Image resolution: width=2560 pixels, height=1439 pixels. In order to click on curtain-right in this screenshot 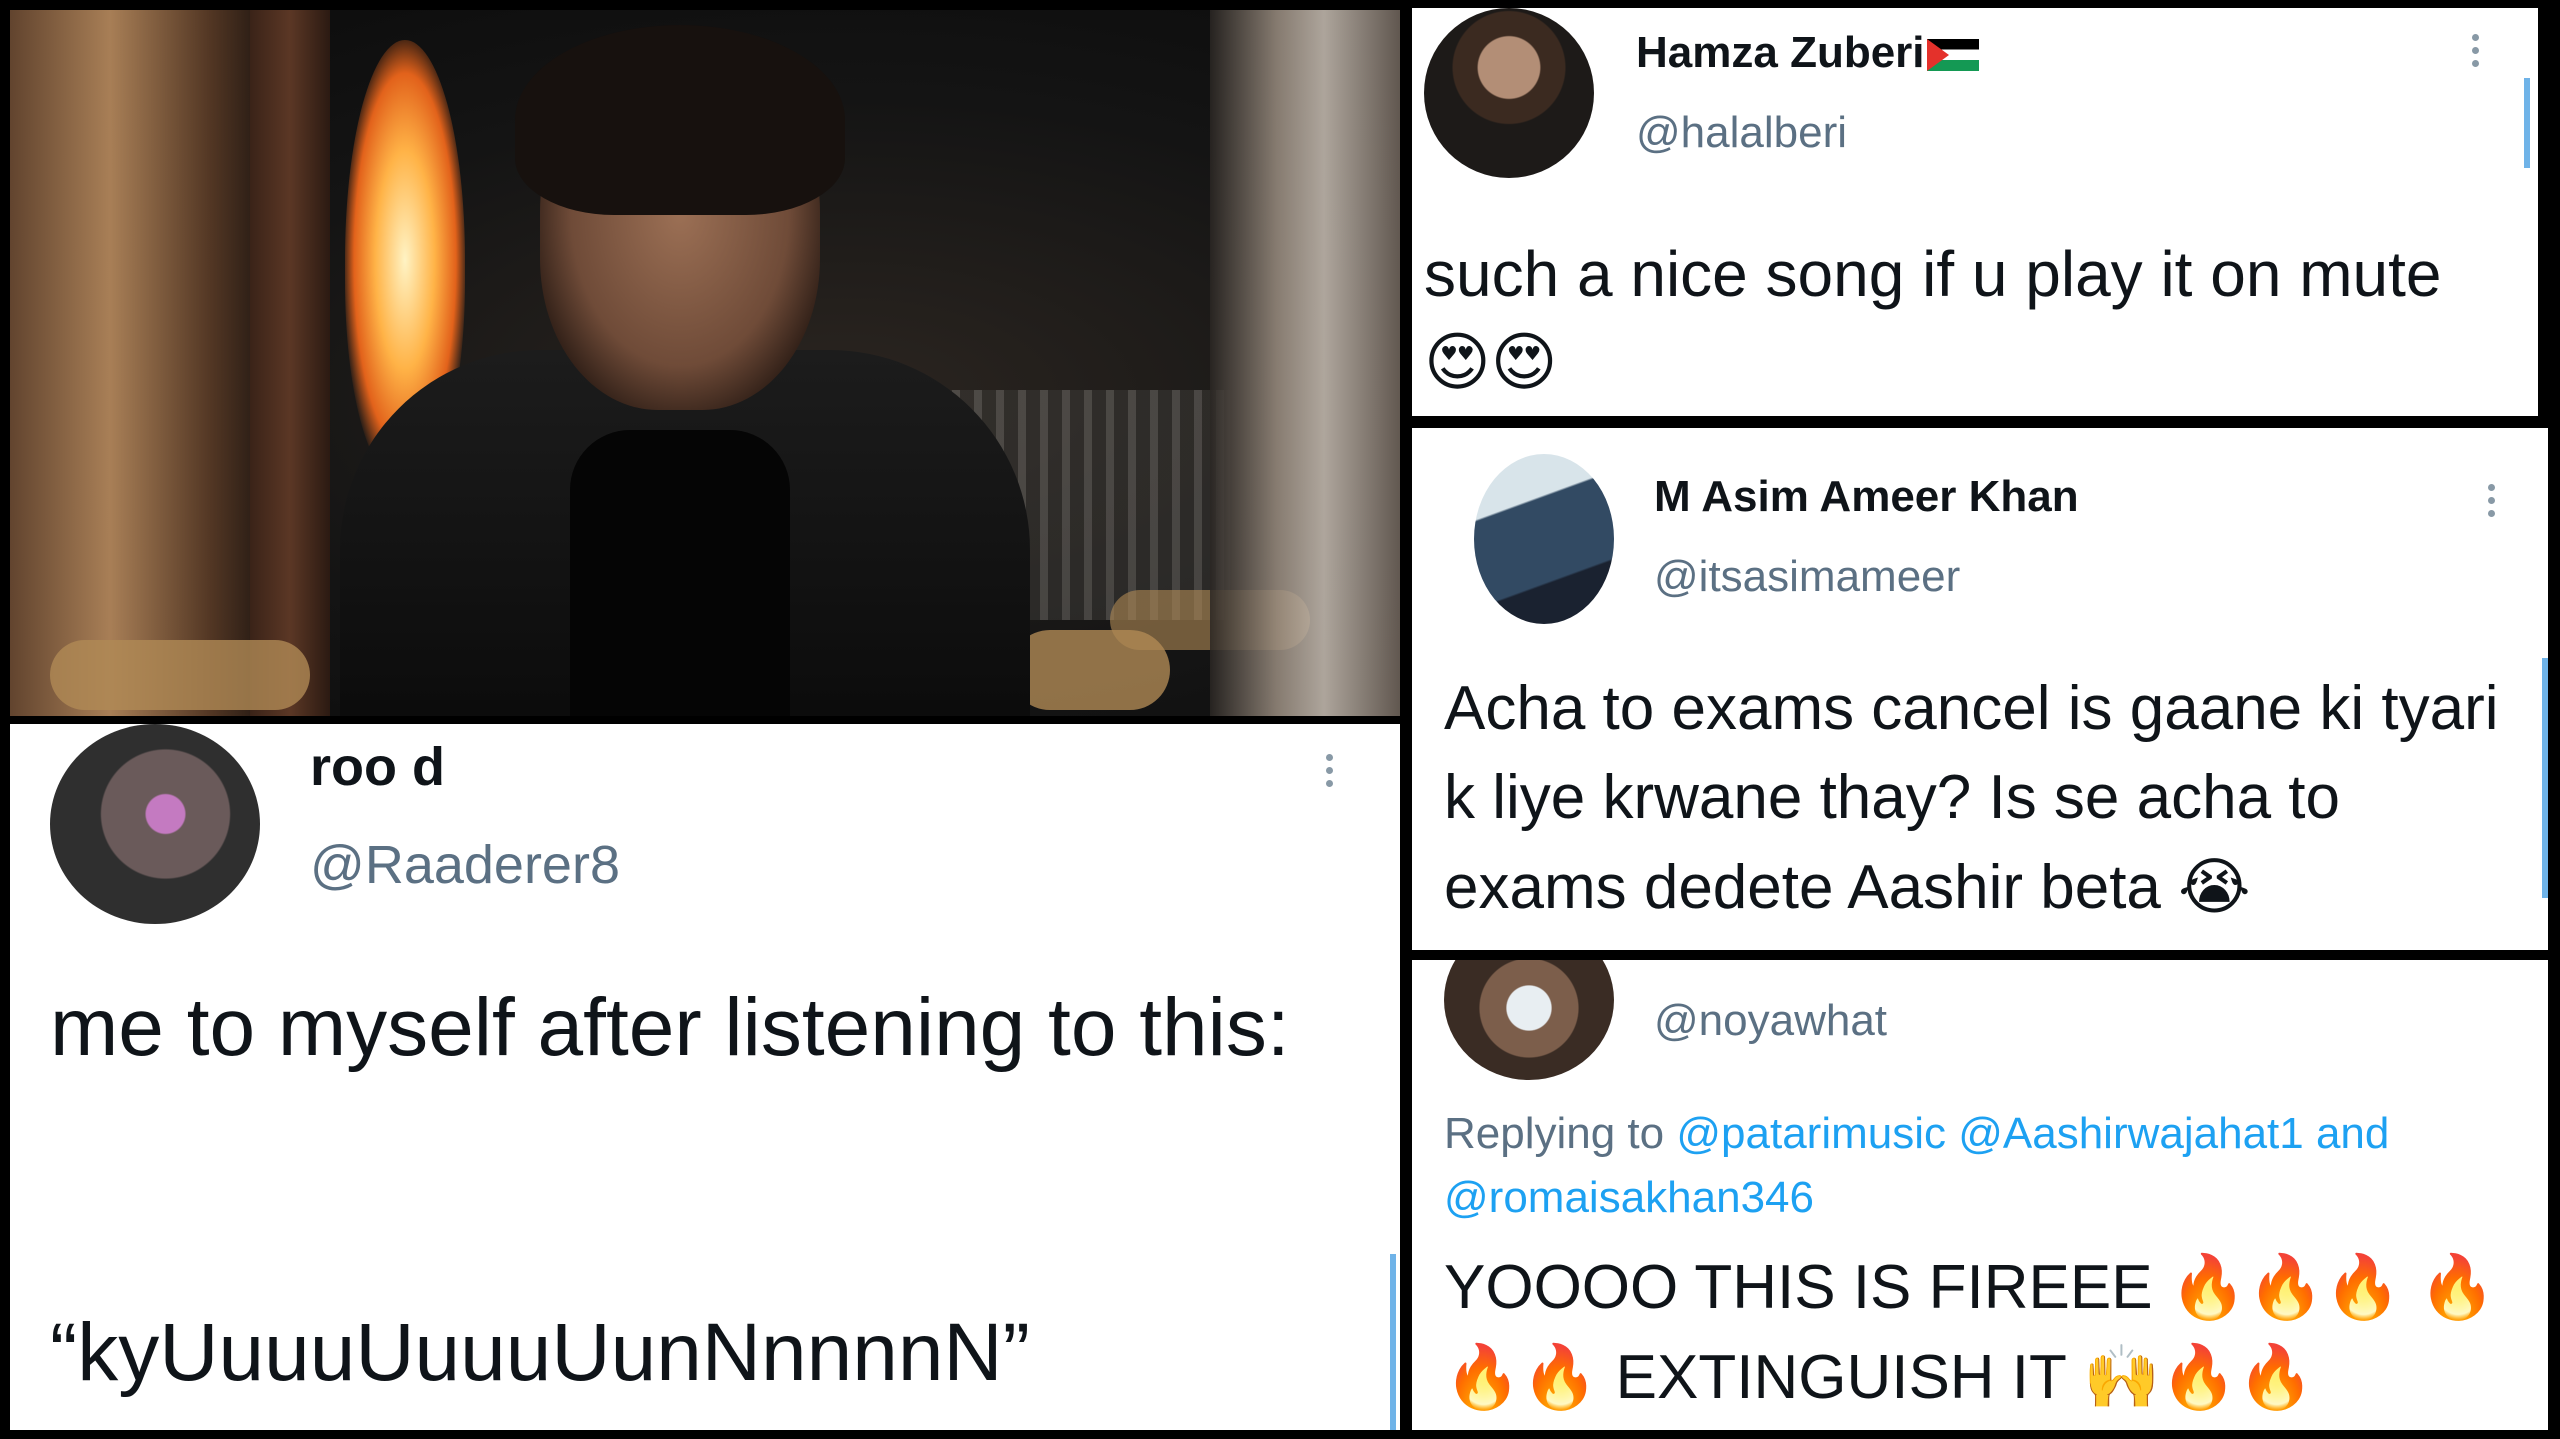, I will do `click(1305, 363)`.